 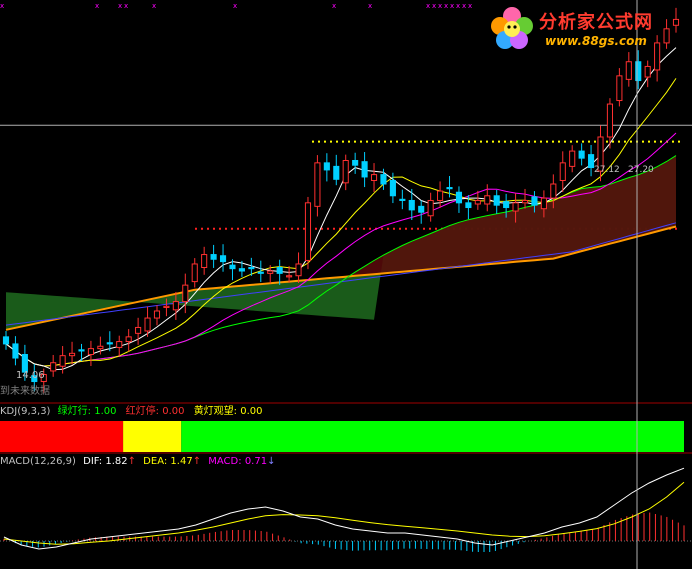 I want to click on macd-title: MACD(12,26,9), so click(x=38, y=461).